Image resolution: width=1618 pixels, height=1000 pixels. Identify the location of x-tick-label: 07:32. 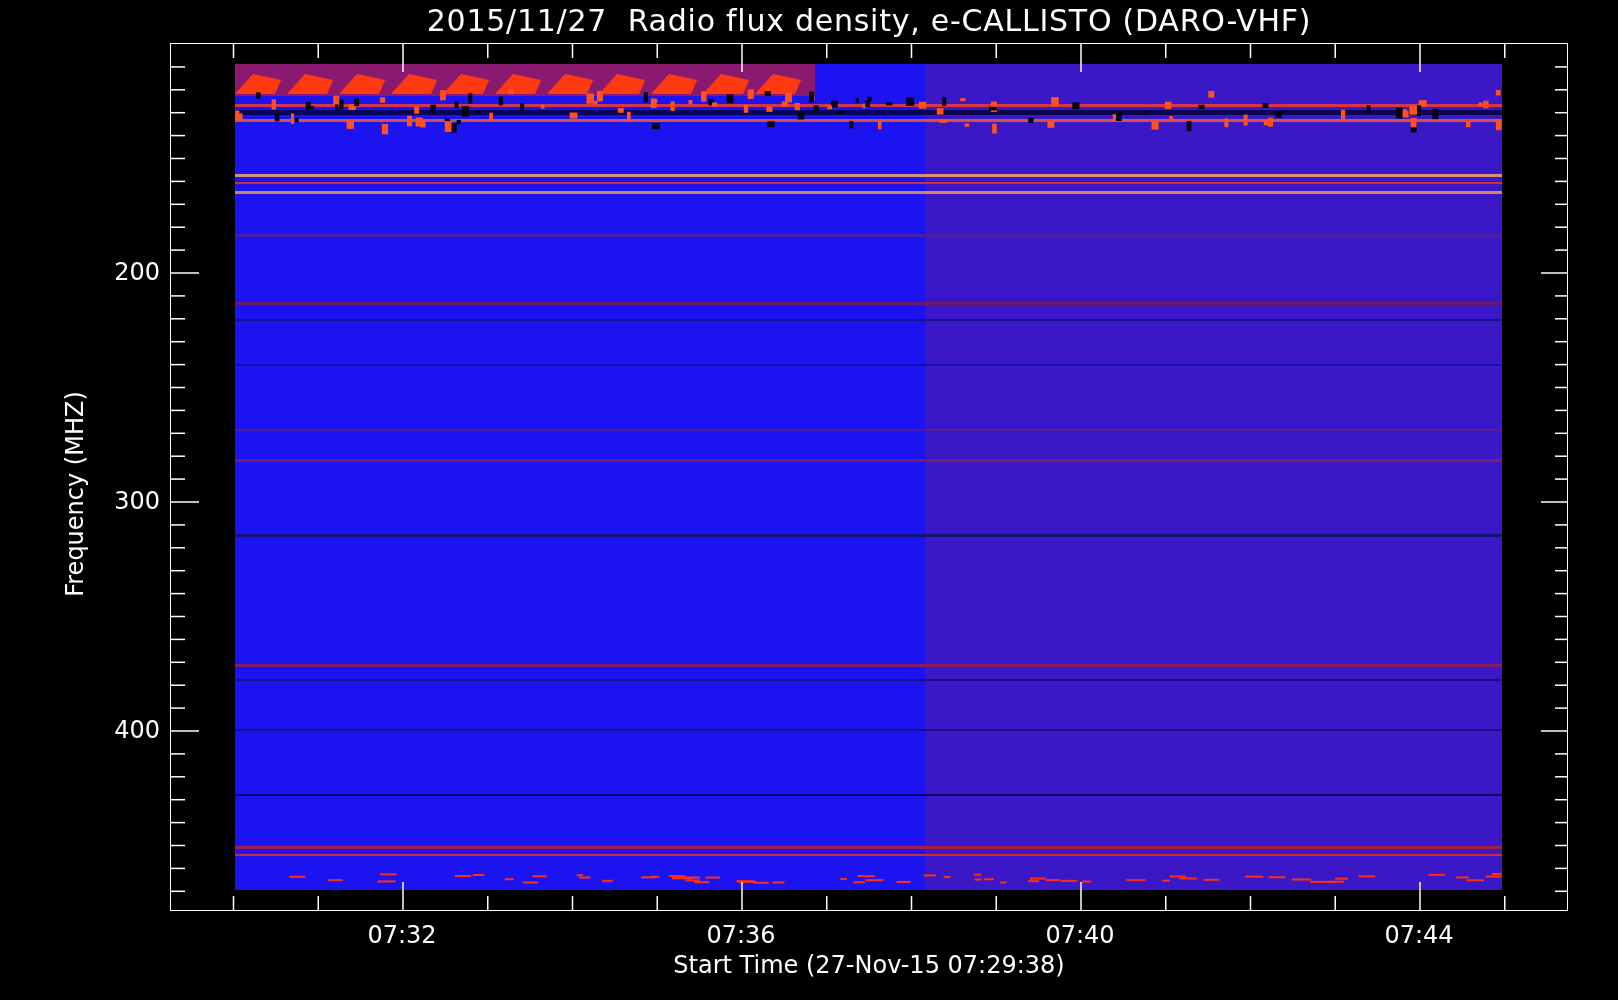
(402, 935).